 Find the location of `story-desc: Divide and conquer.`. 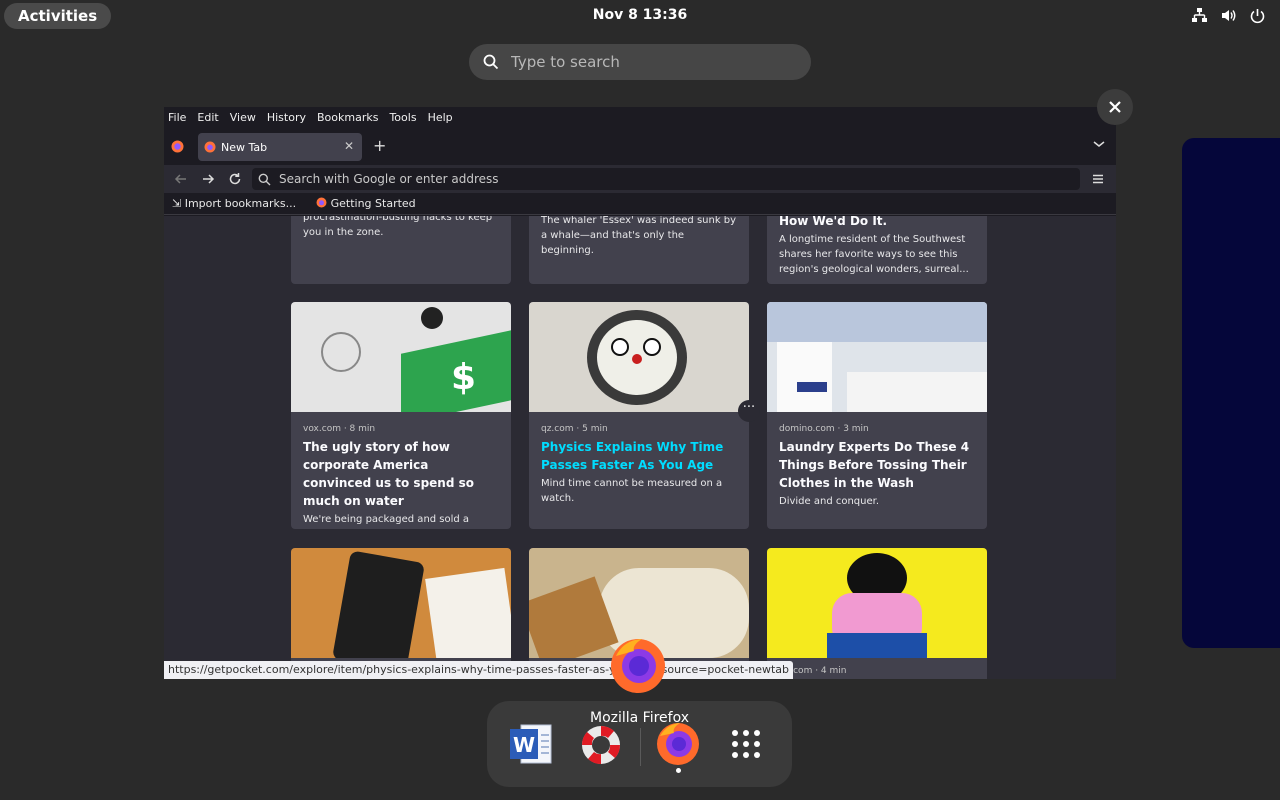

story-desc: Divide and conquer. is located at coordinates (829, 501).